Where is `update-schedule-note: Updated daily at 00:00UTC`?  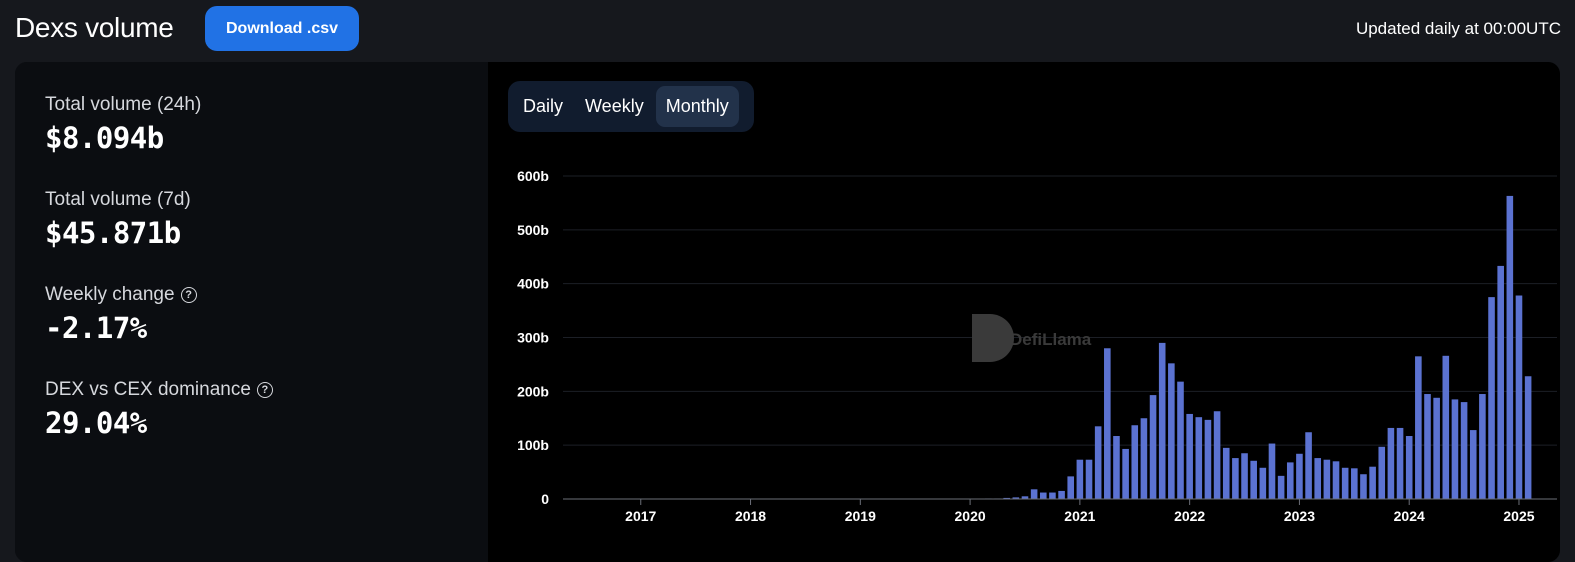
update-schedule-note: Updated daily at 00:00UTC is located at coordinates (1458, 28).